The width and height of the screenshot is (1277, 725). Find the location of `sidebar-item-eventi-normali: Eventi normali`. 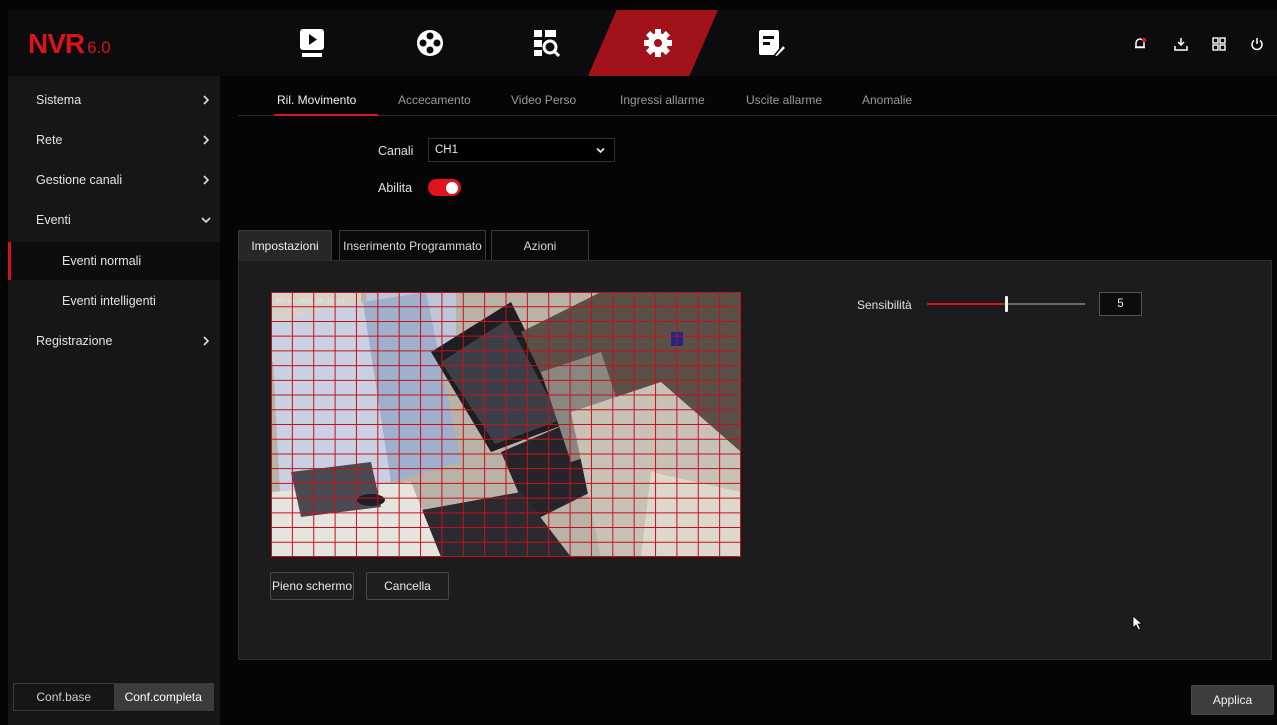

sidebar-item-eventi-normali: Eventi normali is located at coordinates (114, 261).